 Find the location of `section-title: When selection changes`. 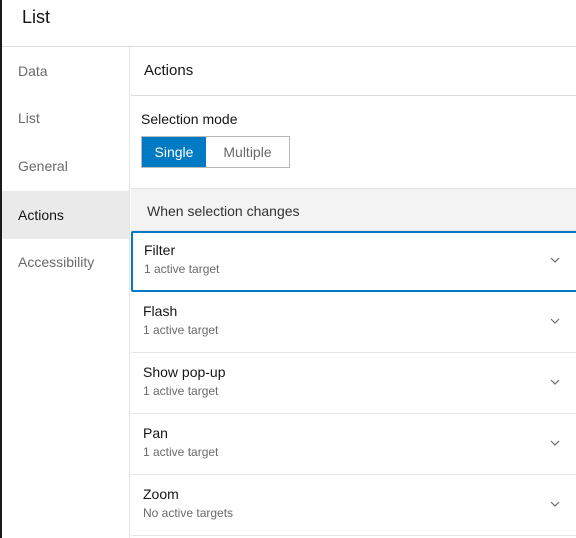

section-title: When selection changes is located at coordinates (223, 211).